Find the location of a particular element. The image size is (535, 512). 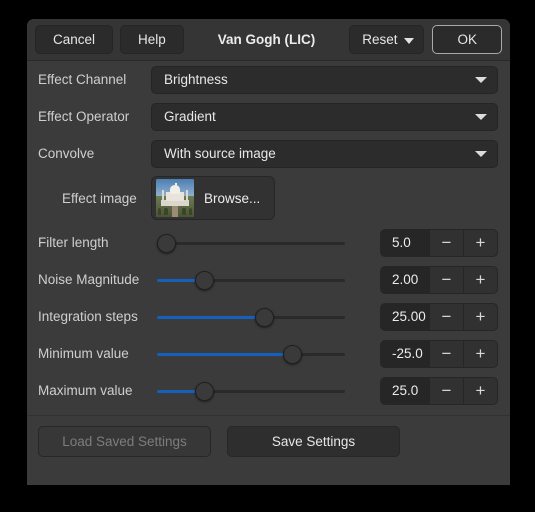

row-effect-channel: Effect Channel Brightness is located at coordinates (268, 79).